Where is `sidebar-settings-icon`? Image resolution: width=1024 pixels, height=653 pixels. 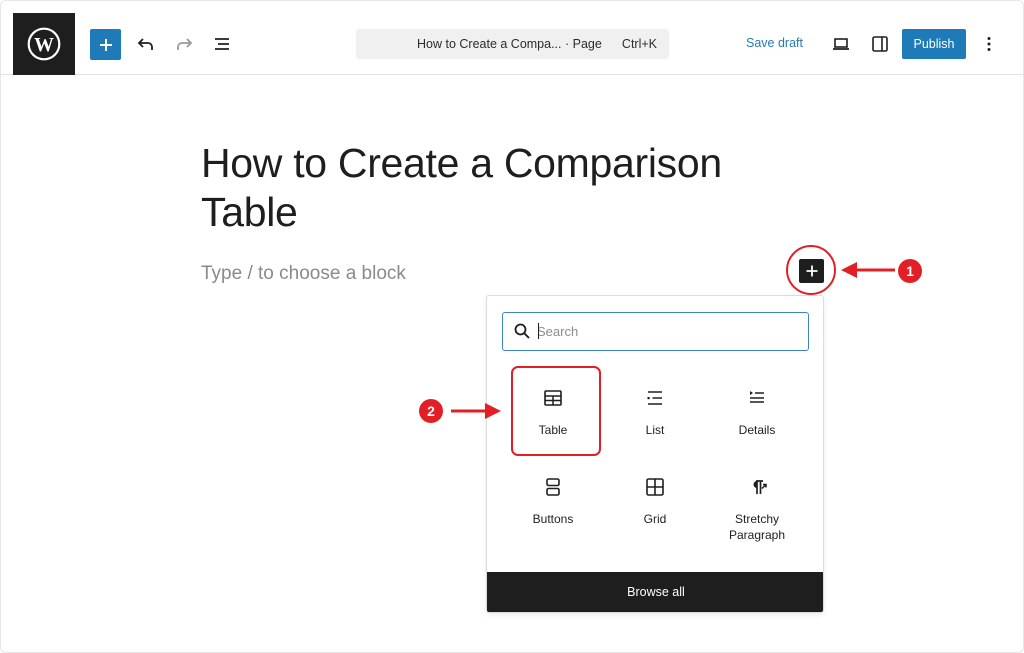 sidebar-settings-icon is located at coordinates (880, 44).